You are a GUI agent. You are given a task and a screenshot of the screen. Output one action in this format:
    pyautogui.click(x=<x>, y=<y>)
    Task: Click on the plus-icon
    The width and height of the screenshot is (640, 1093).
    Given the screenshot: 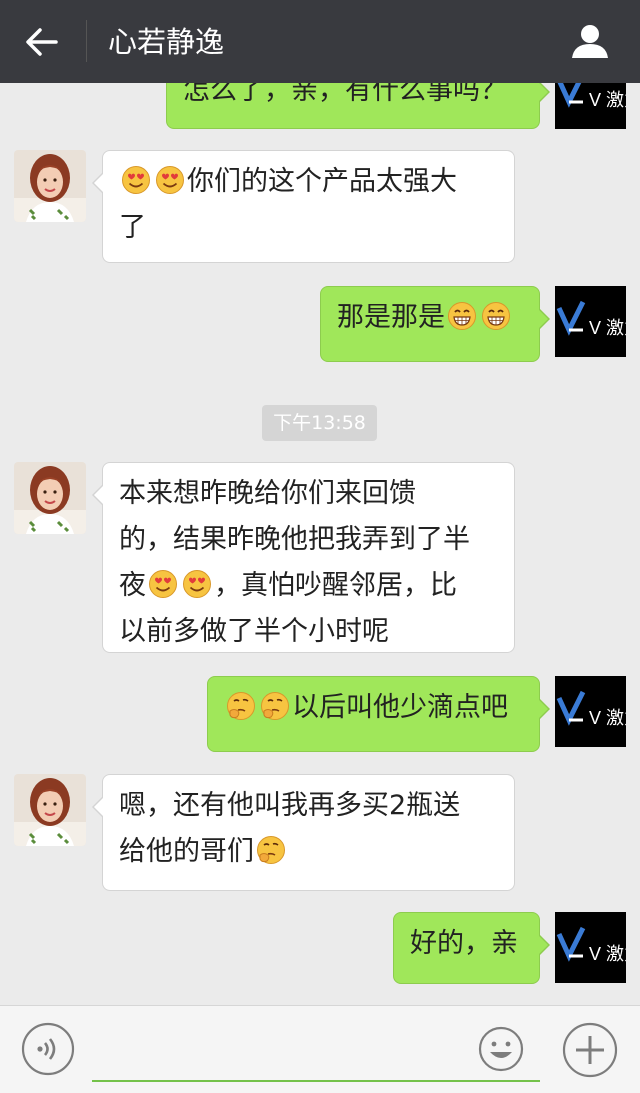 What is the action you would take?
    pyautogui.click(x=590, y=1050)
    